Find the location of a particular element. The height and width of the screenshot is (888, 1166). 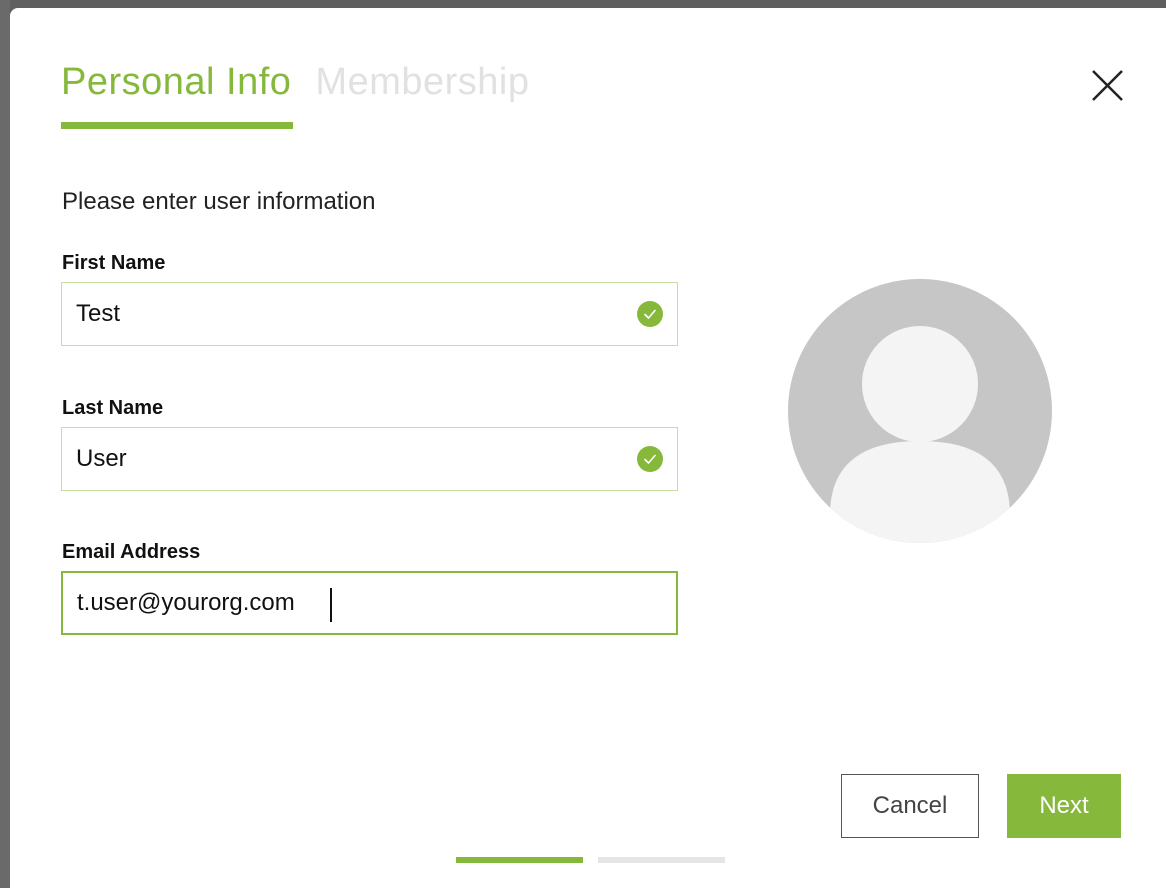

last-name-field is located at coordinates (369, 459).